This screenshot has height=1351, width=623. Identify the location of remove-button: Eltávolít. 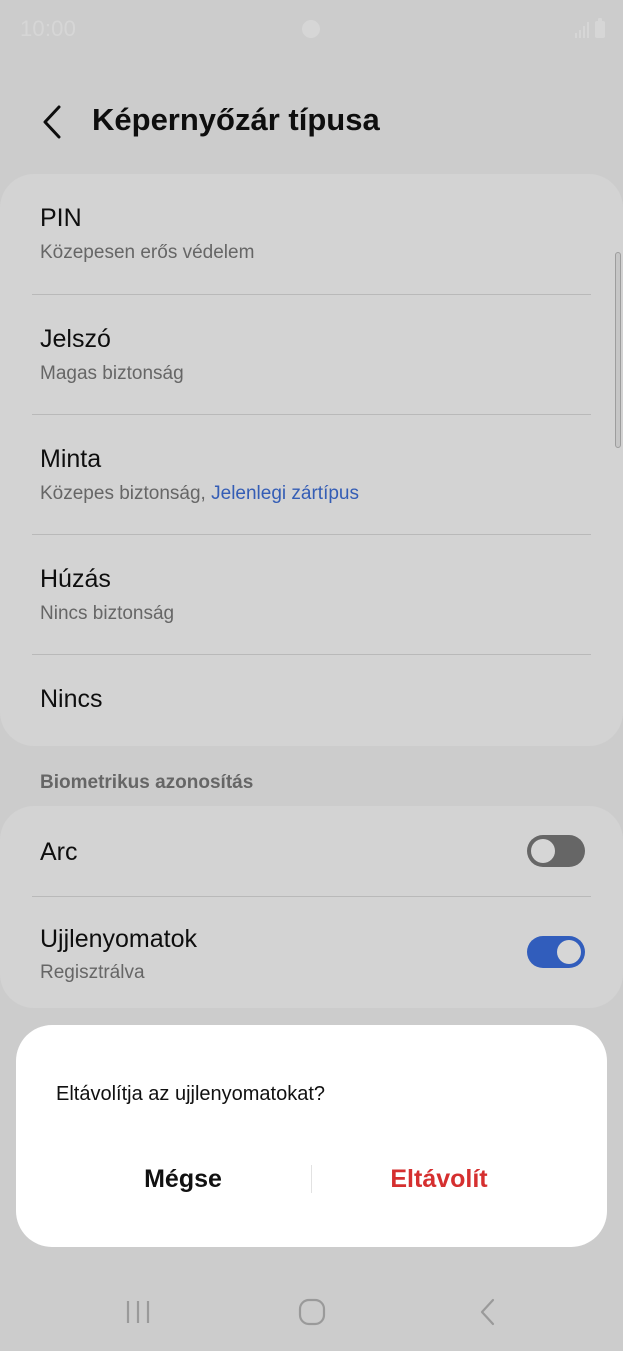
(439, 1179).